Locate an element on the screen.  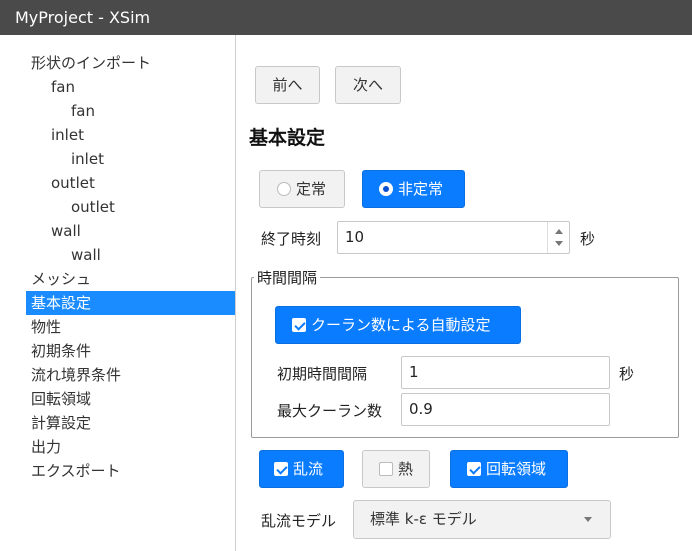
unsteady-radio: 非定常 is located at coordinates (413, 189).